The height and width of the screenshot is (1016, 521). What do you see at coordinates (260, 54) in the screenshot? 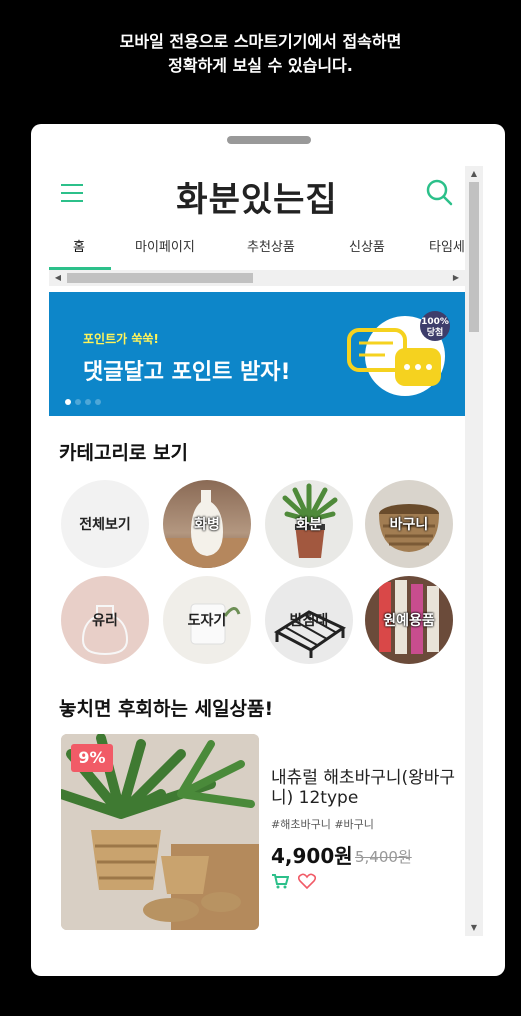
I see `mobile-only-notice: 모바일 전용으로 스마트기기에서 접속하면 정확하게 보실 수 있습니다.` at bounding box center [260, 54].